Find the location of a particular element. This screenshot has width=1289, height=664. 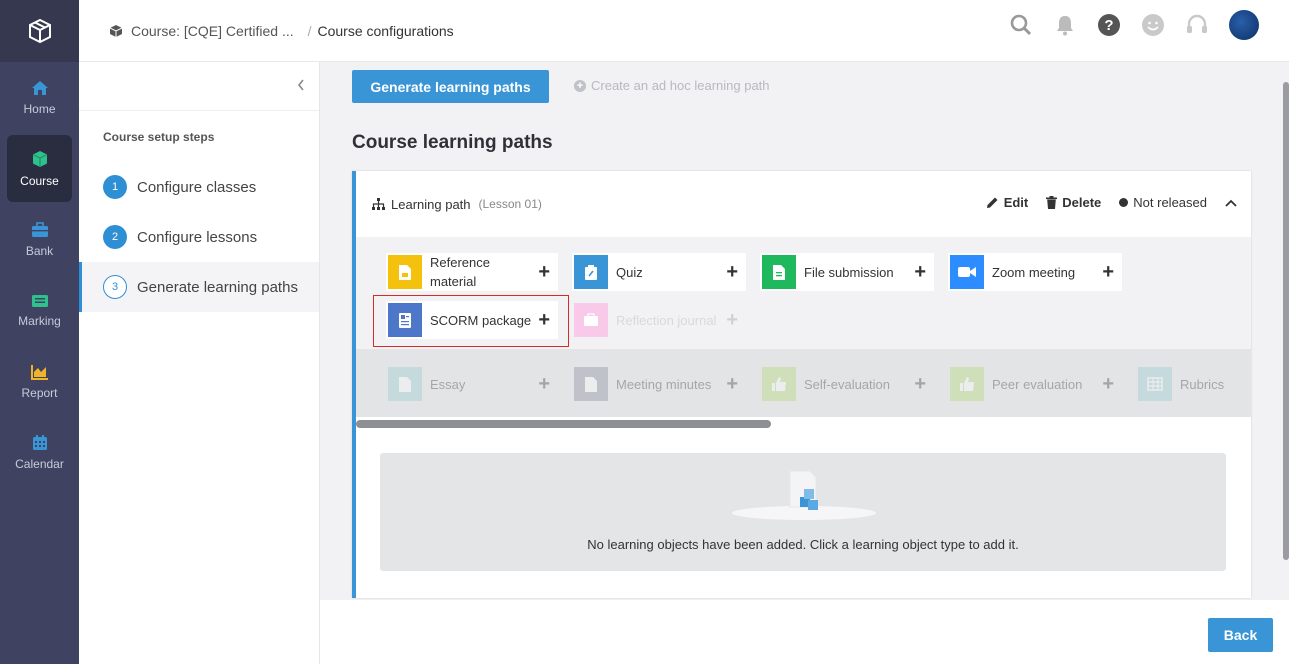

breadcrumb-current: Course configurations is located at coordinates (385, 30).